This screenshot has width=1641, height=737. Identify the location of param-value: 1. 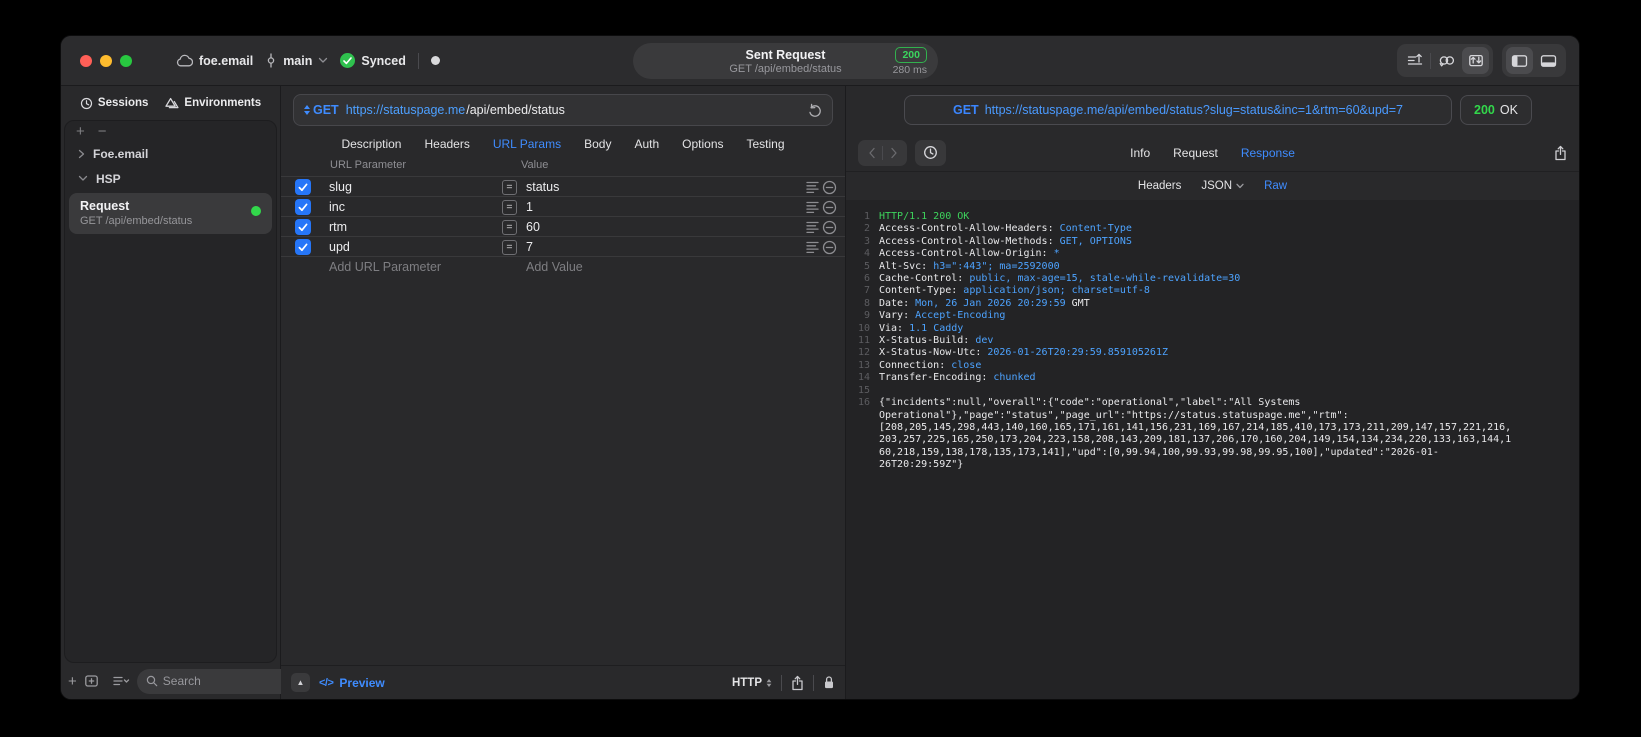
(529, 207).